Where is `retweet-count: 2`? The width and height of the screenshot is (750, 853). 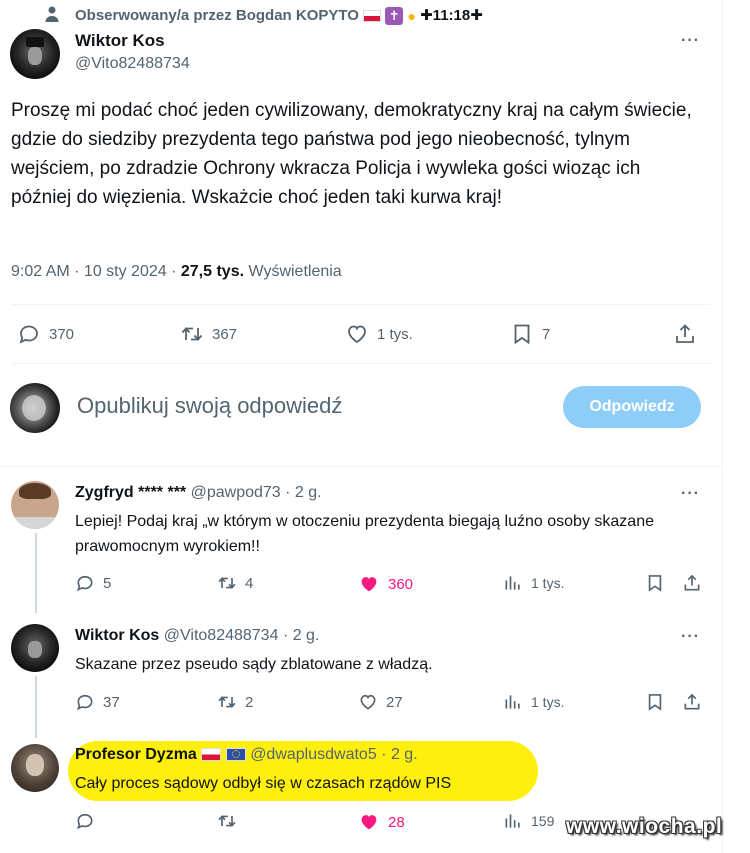 retweet-count: 2 is located at coordinates (249, 702).